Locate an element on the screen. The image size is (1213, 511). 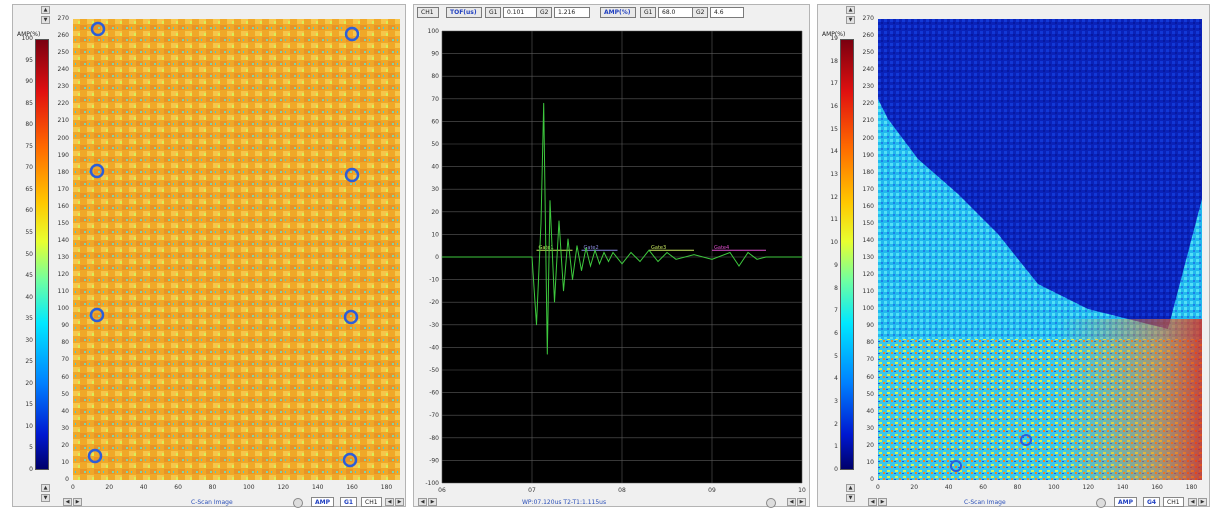
scale-tick: 13 is located at coordinates (834, 175).